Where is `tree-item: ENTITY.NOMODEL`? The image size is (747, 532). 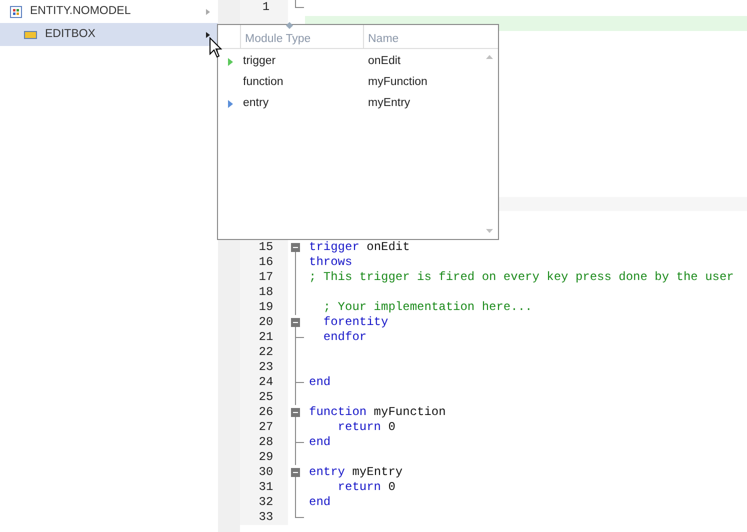 tree-item: ENTITY.NOMODEL is located at coordinates (109, 11).